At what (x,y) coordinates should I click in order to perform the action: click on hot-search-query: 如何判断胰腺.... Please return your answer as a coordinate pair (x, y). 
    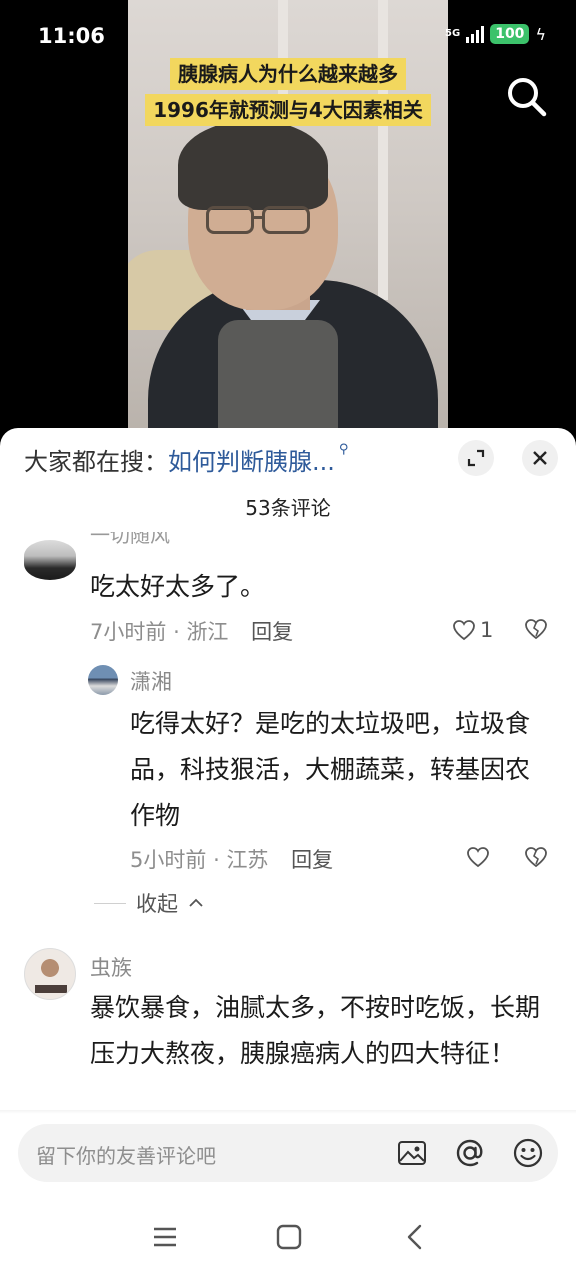
    Looking at the image, I should click on (251, 462).